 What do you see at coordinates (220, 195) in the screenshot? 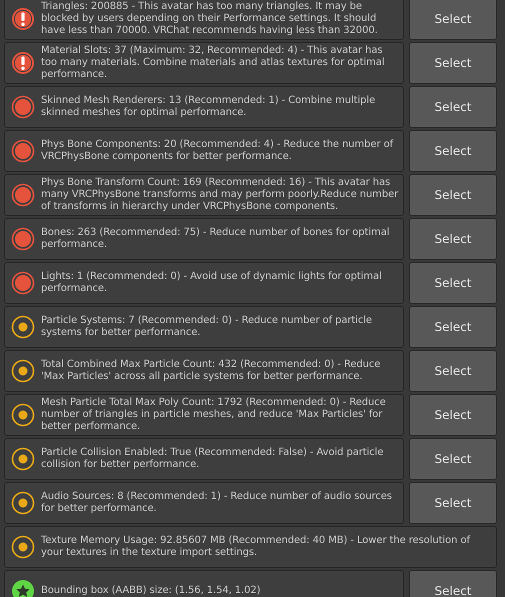
I see `message-text: Phys Bone Transform Count: 169 (Recommended: 16) - This avatar has many VRCPhysBone transforms and may perform poorly.Reduce number of transforms in hierarchy under VRCPhysBone components.` at bounding box center [220, 195].